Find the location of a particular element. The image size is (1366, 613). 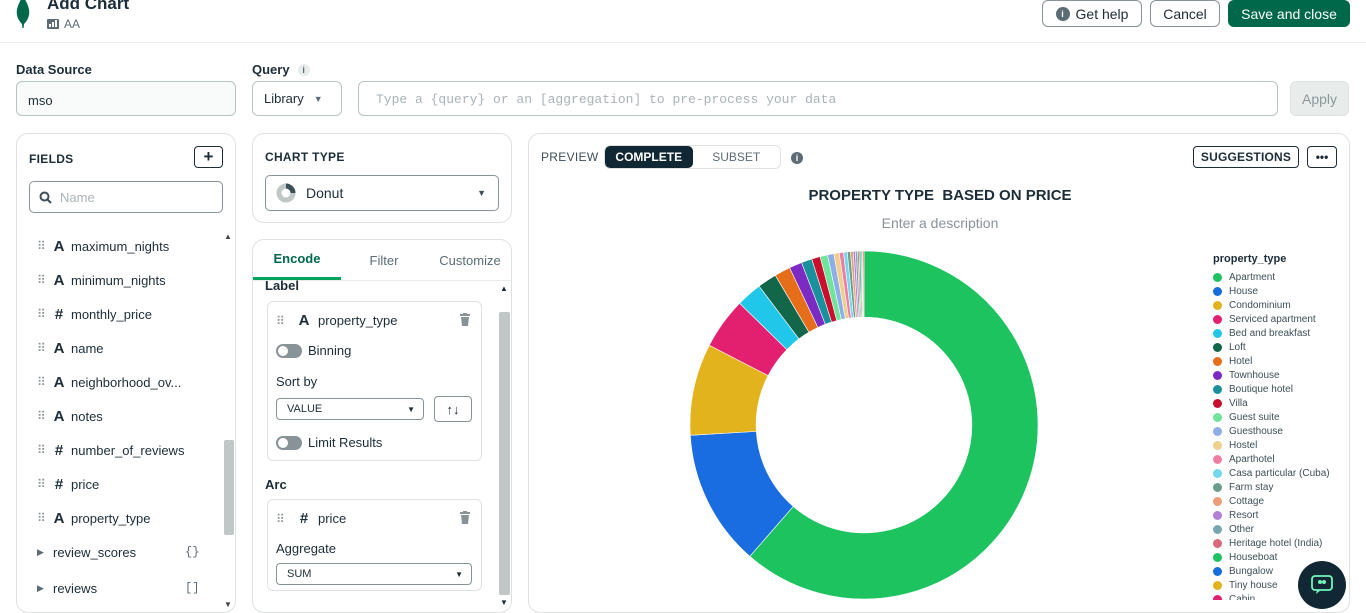

legend-item: Cottage is located at coordinates (1280, 501).